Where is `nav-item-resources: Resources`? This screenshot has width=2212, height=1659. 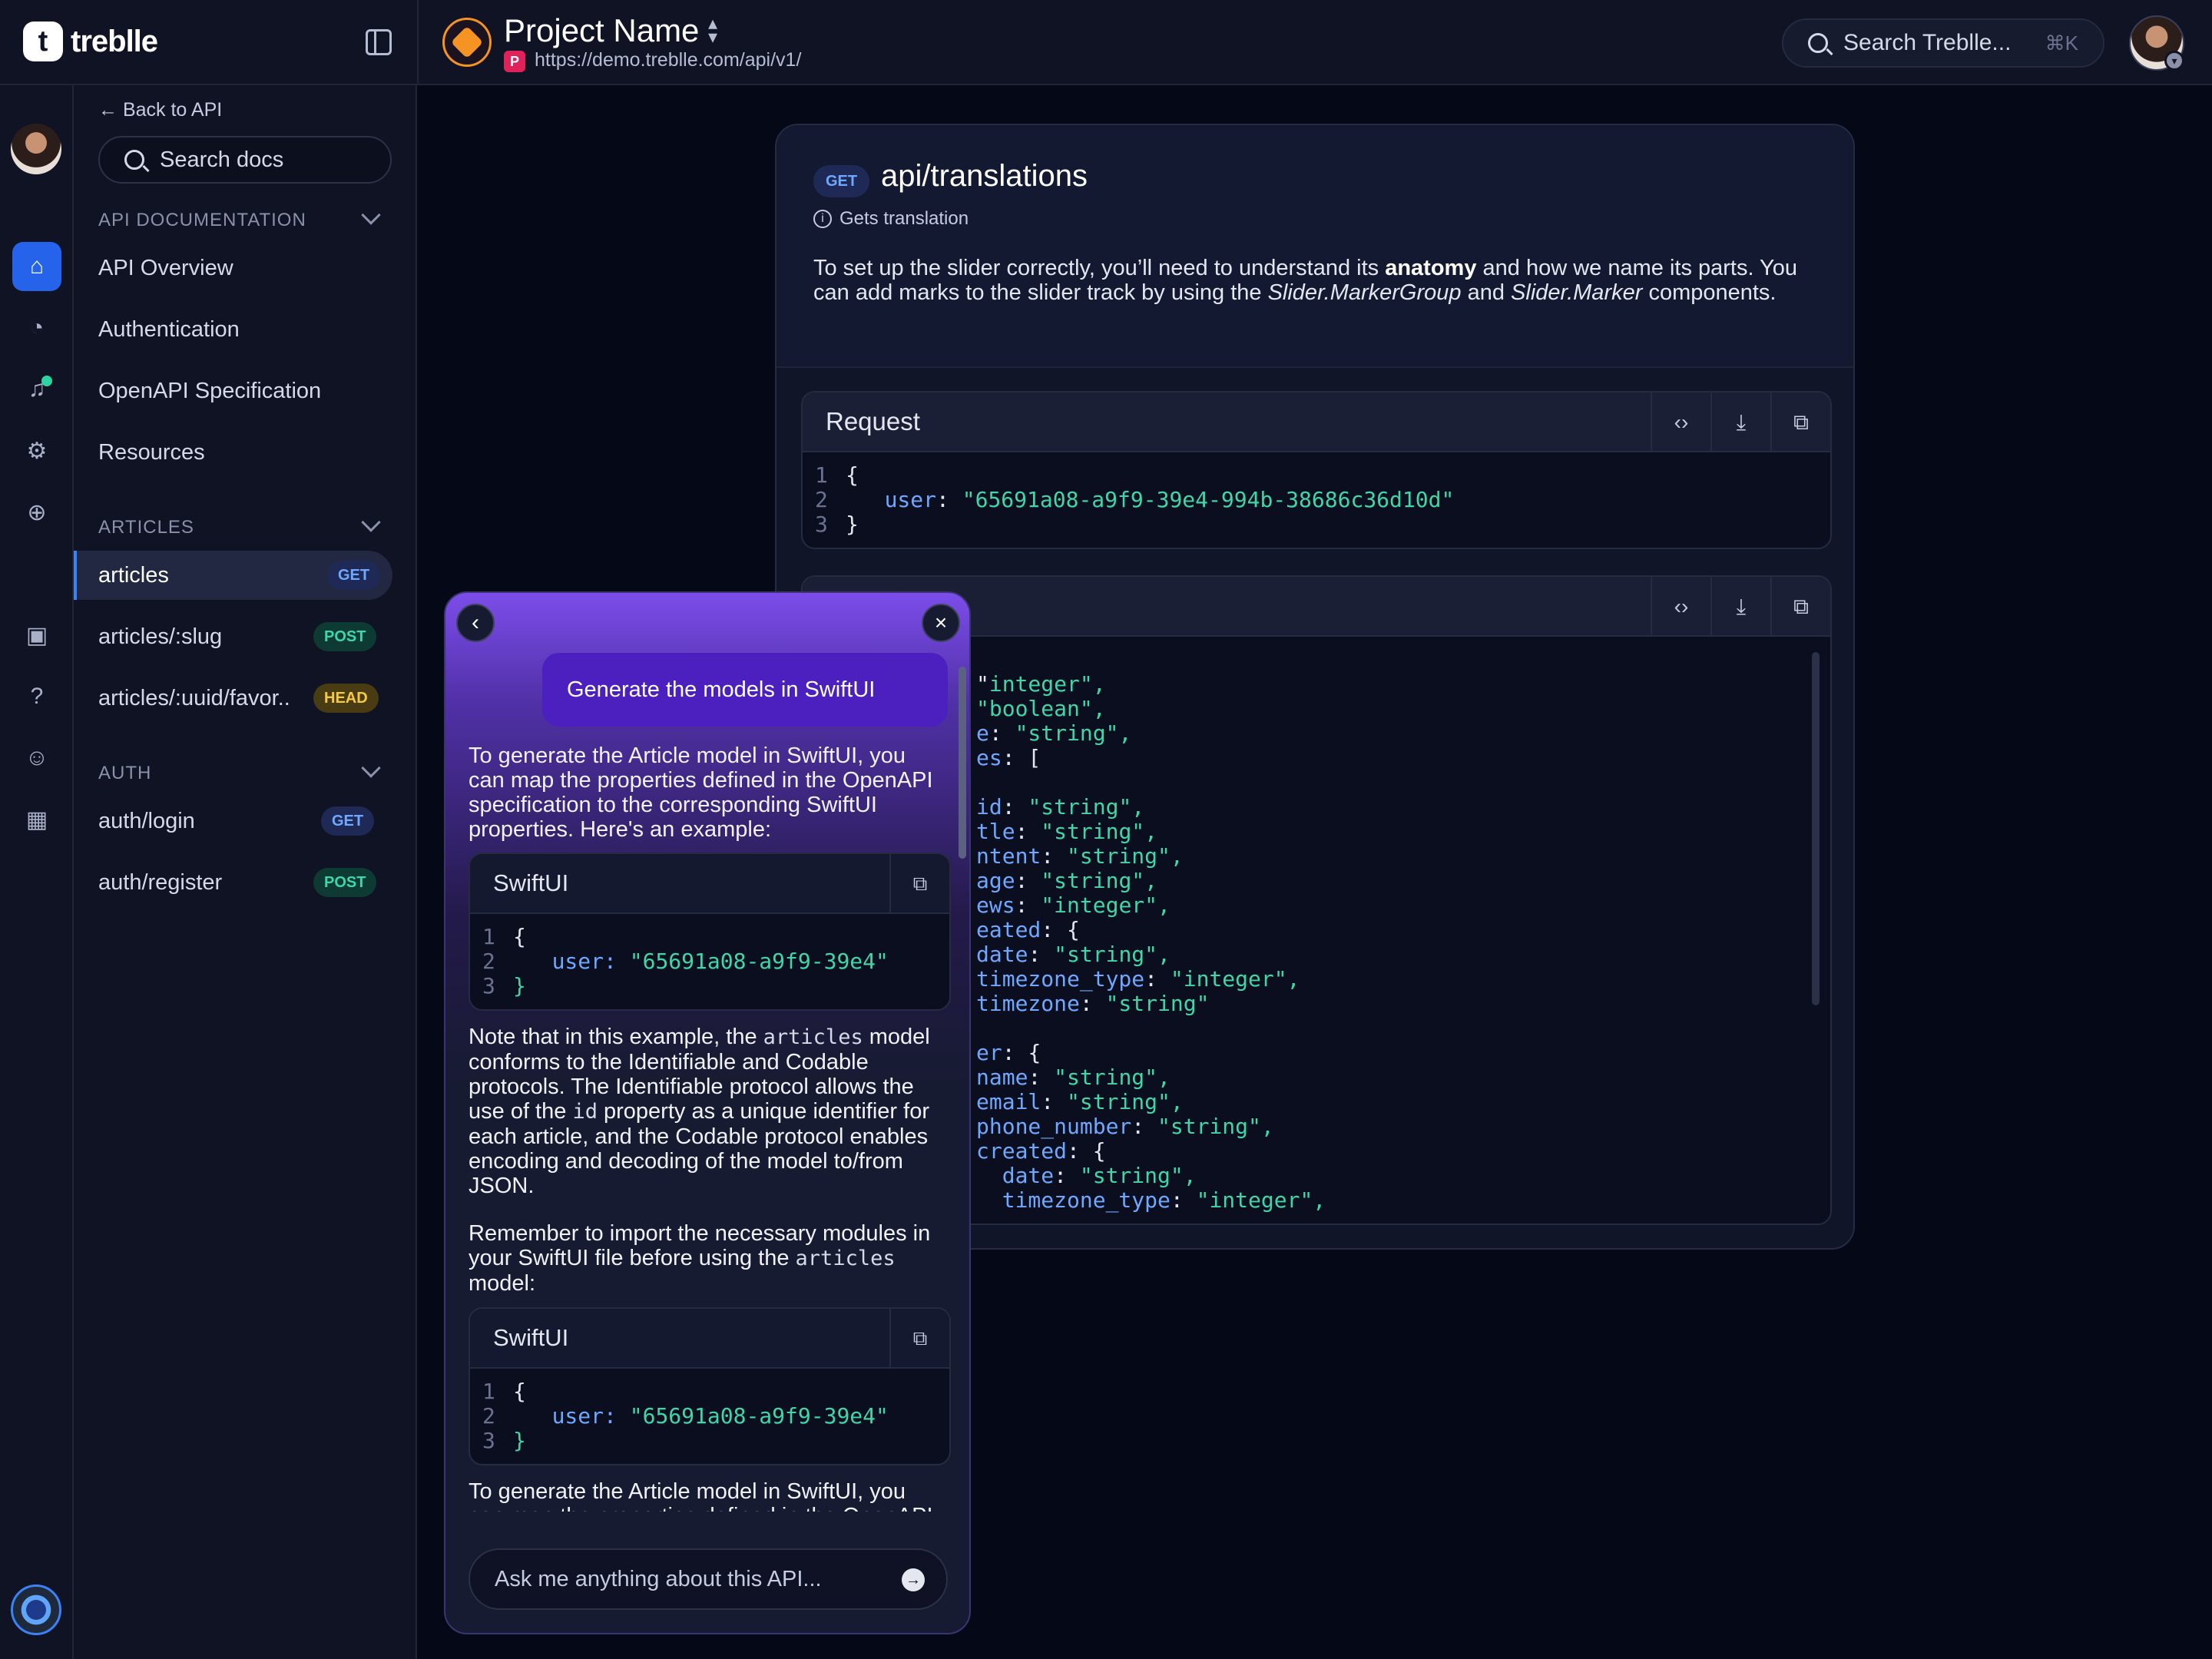 nav-item-resources: Resources is located at coordinates (151, 452).